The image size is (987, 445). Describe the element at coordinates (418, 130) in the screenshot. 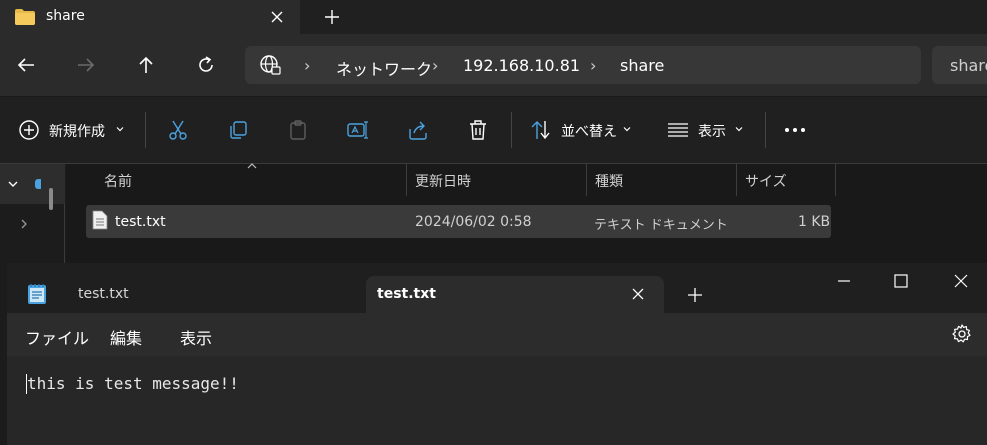

I see `share-icon` at that location.